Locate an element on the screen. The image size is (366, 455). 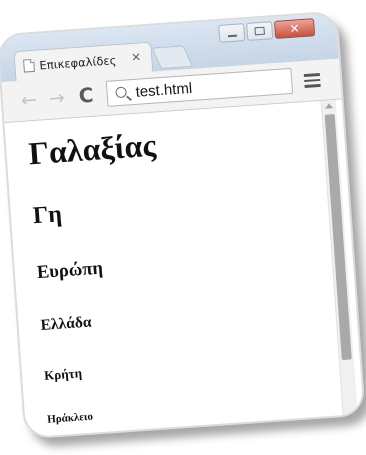
minimize-icon is located at coordinates (232, 35).